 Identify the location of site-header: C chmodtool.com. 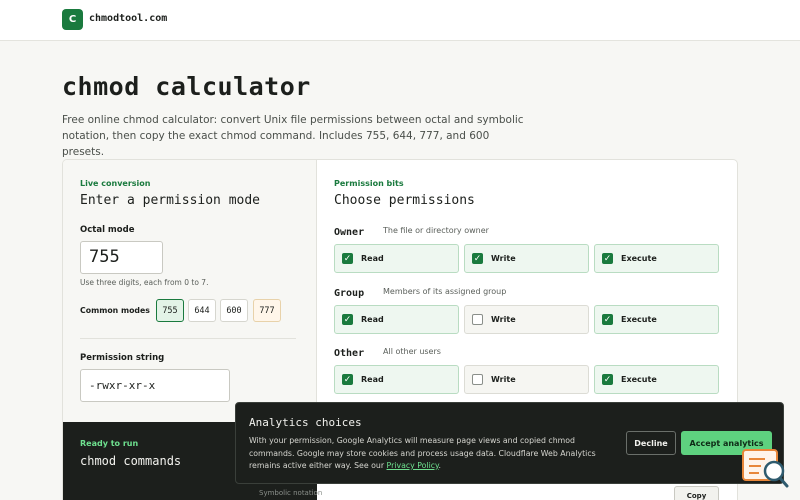
(400, 20).